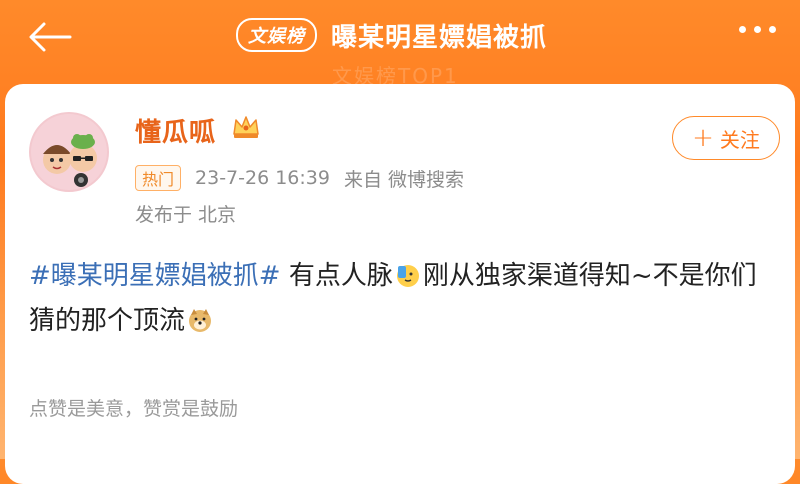 The height and width of the screenshot is (484, 800). Describe the element at coordinates (134, 409) in the screenshot. I see `reward-hint: 点赞是美意，赞赏是鼓励` at that location.